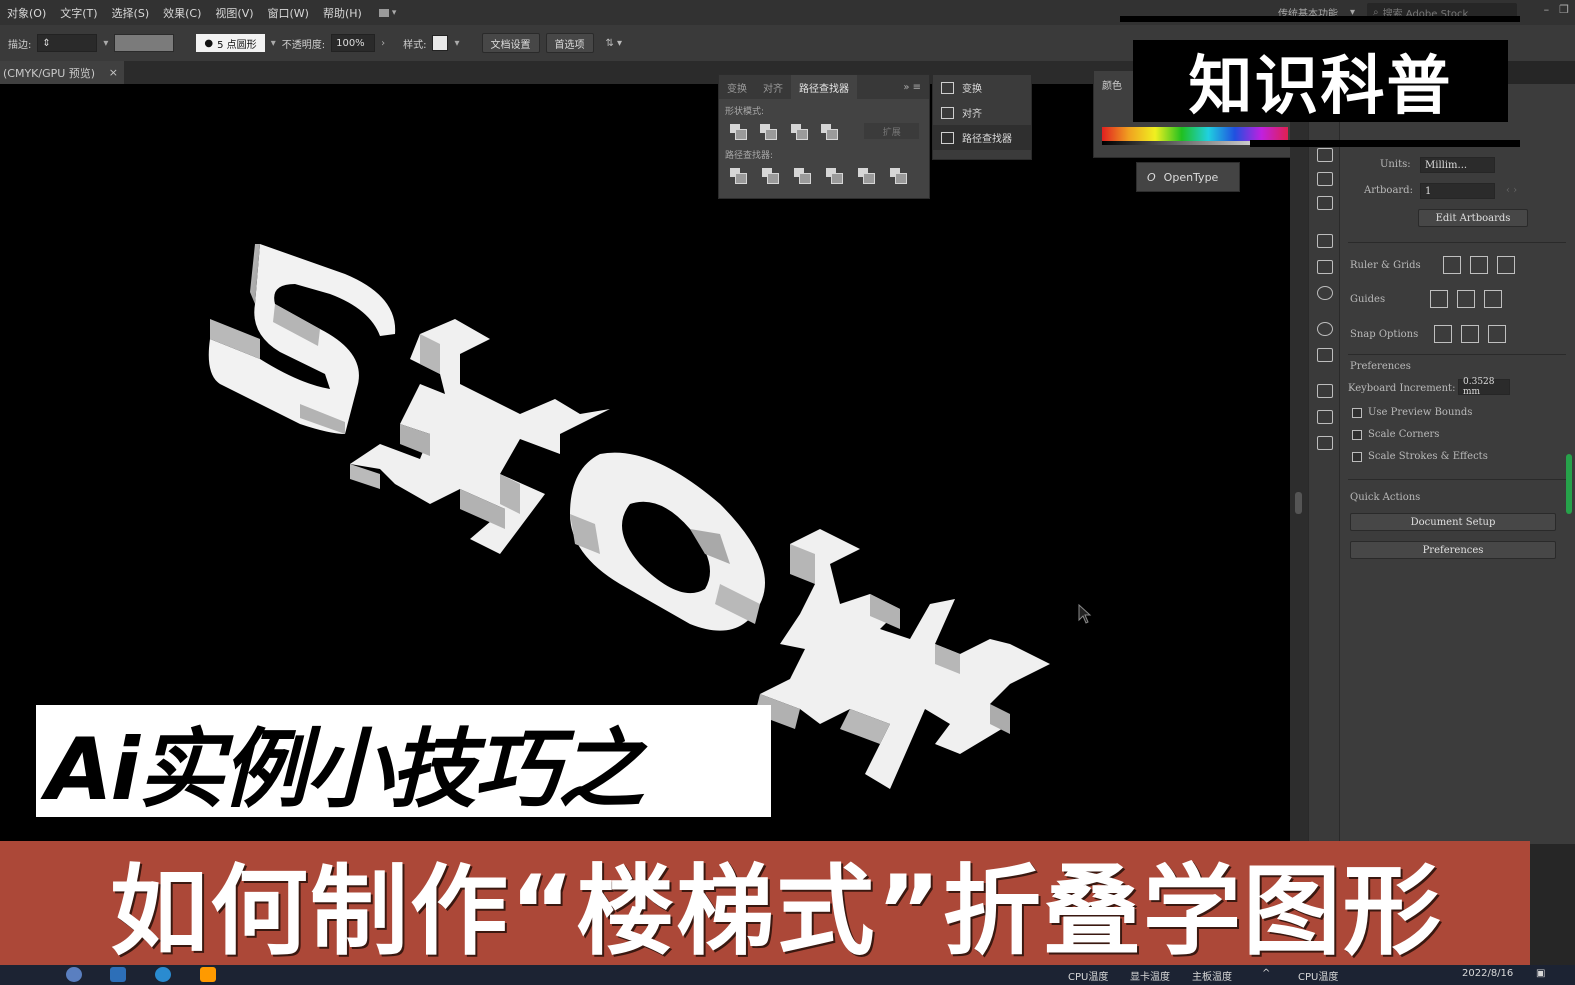  Describe the element at coordinates (1318, 975) in the screenshot. I see `cpu-temp-widget-2: CPU温度` at that location.